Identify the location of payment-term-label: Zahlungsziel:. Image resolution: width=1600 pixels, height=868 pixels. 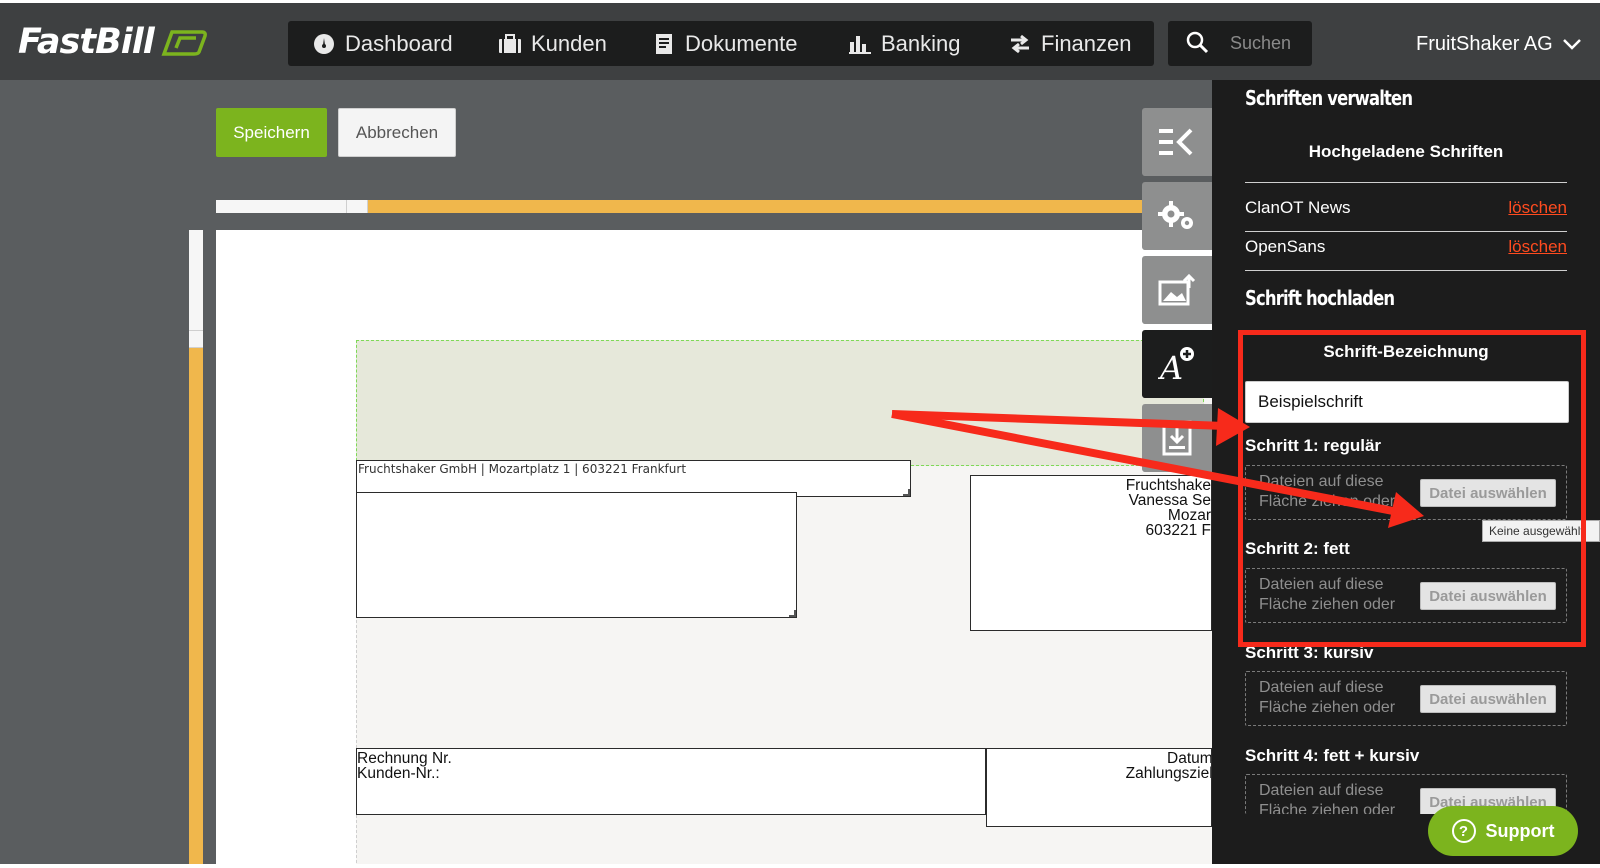
(1168, 773).